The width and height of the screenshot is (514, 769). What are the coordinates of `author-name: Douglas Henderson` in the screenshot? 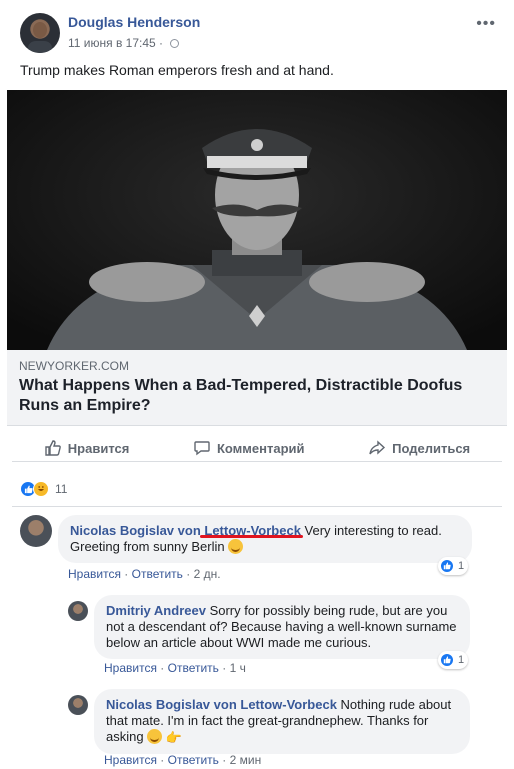 It's located at (134, 22).